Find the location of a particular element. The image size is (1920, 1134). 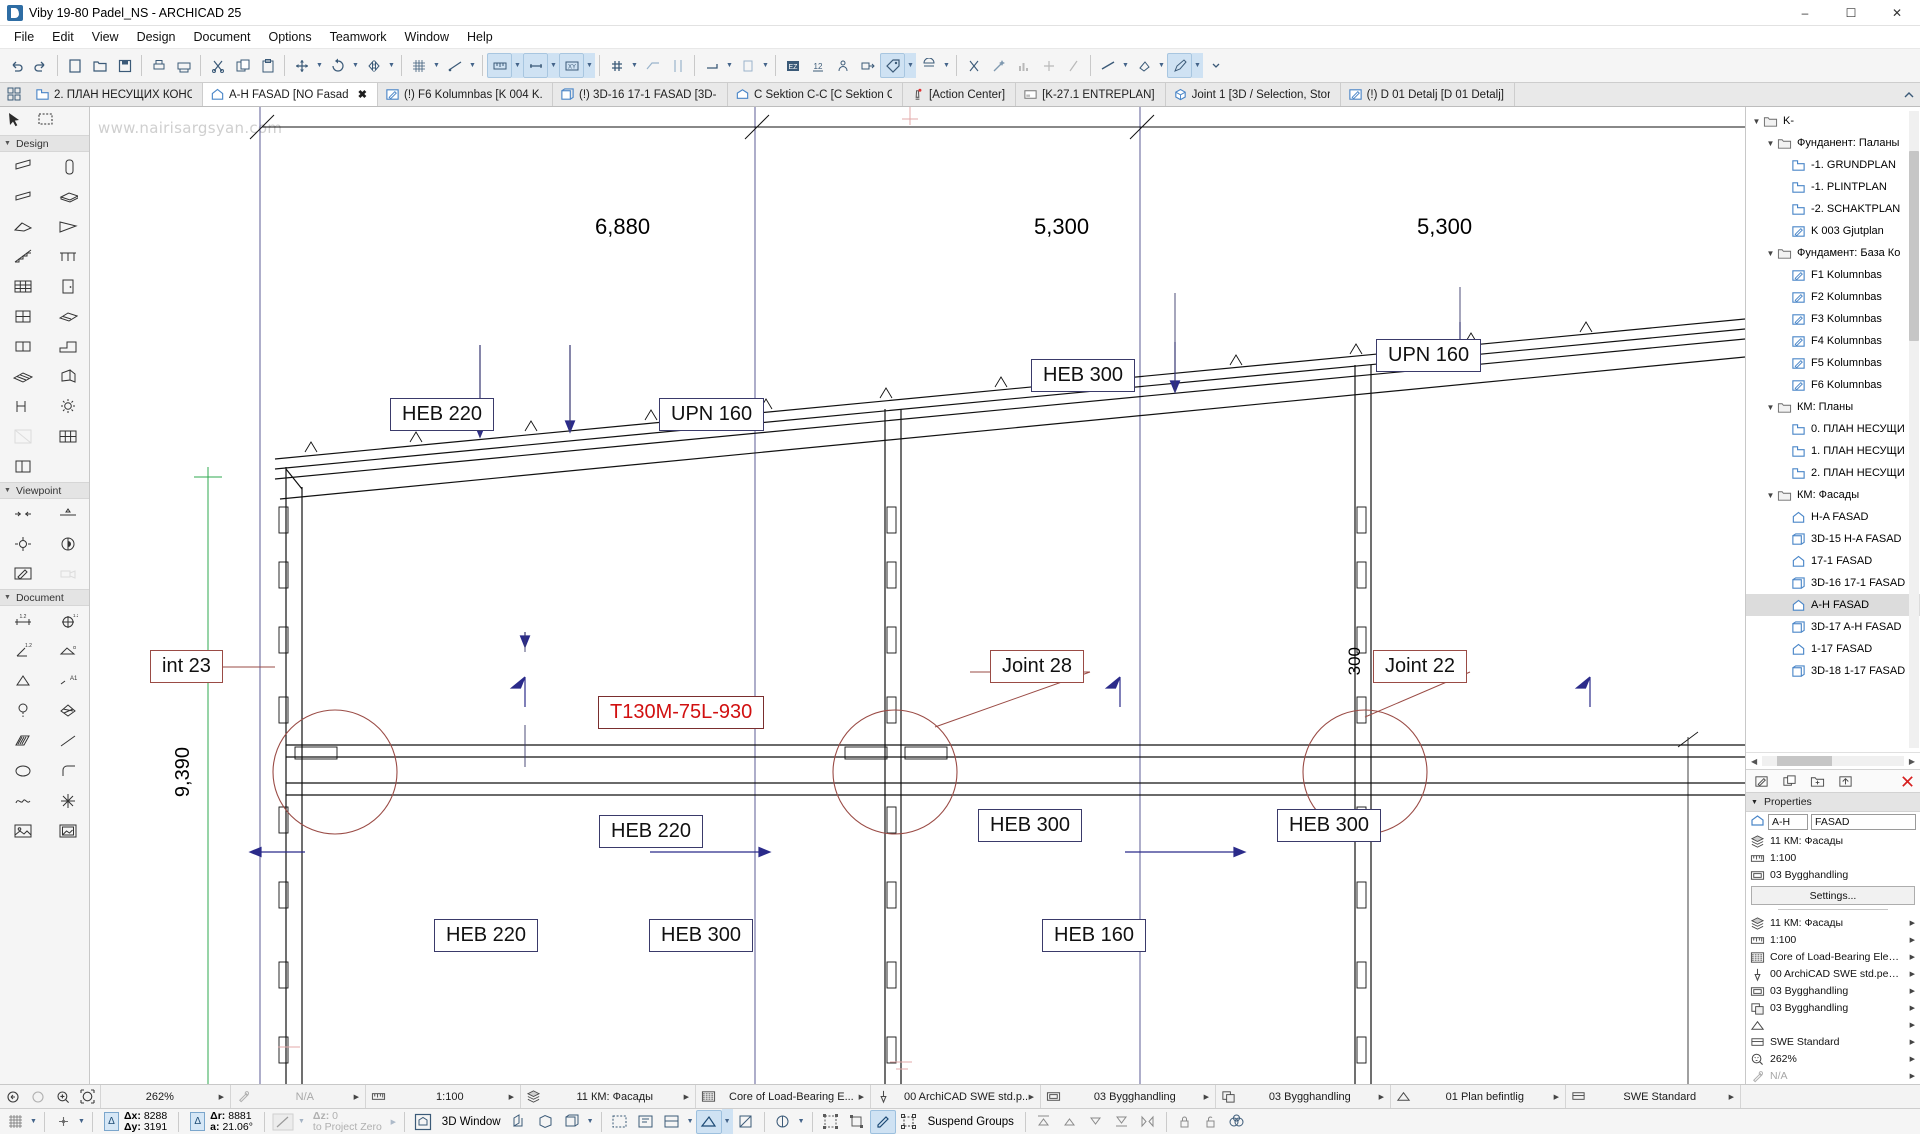

mirror-caret-icon: ▼ is located at coordinates (391, 65).